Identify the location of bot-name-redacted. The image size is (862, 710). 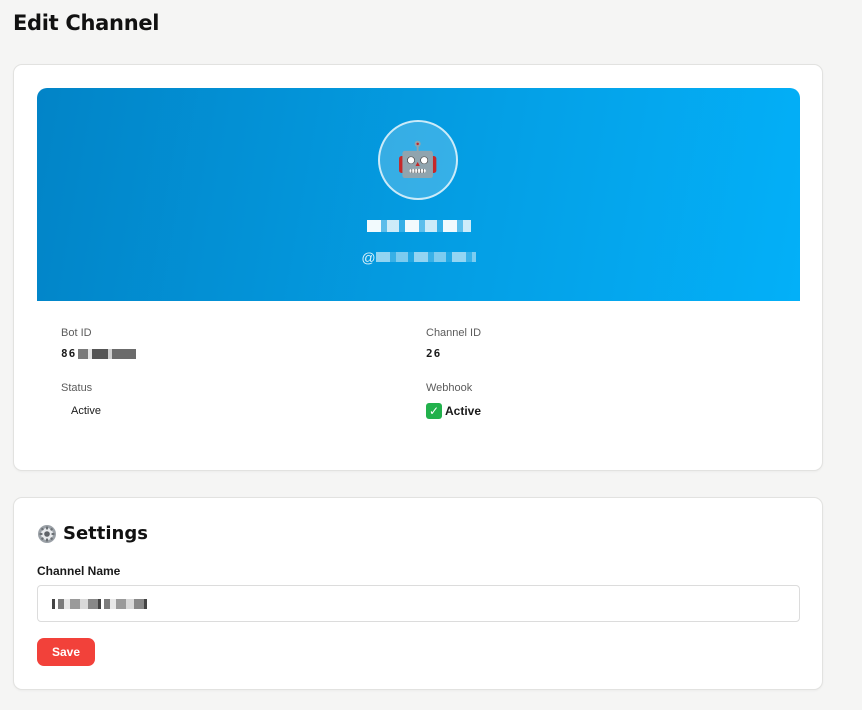
(418, 226).